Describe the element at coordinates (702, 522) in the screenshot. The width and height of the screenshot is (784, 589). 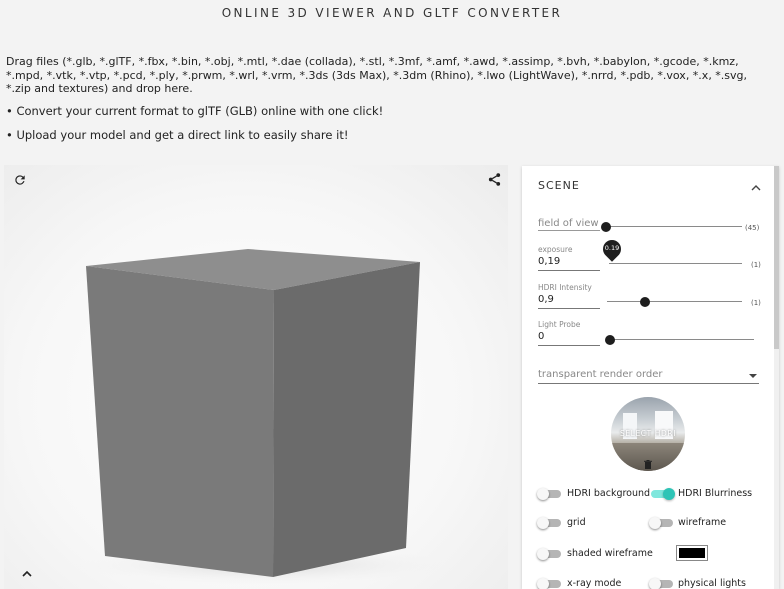
I see `toggle-wireframe-label: wireframe` at that location.